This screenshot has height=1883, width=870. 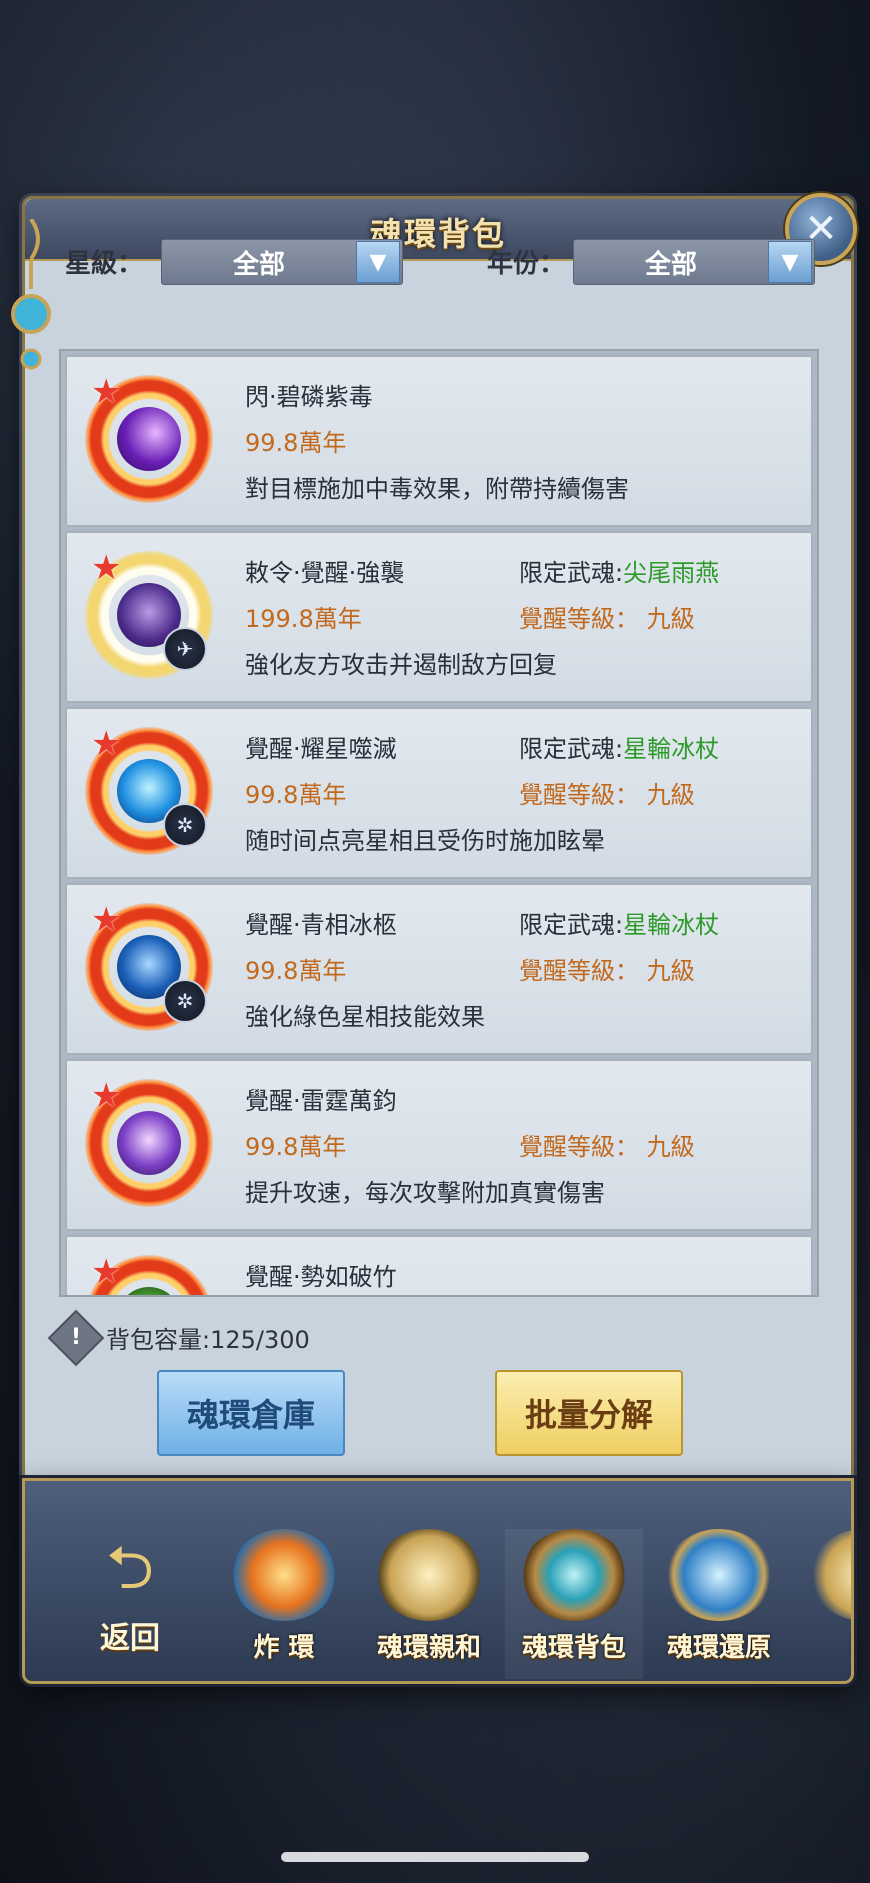 I want to click on bottom-nav: ⮌ 返回 炸 環 魂環親和 魂環背包 魂環還原 魂, so click(x=438, y=1581).